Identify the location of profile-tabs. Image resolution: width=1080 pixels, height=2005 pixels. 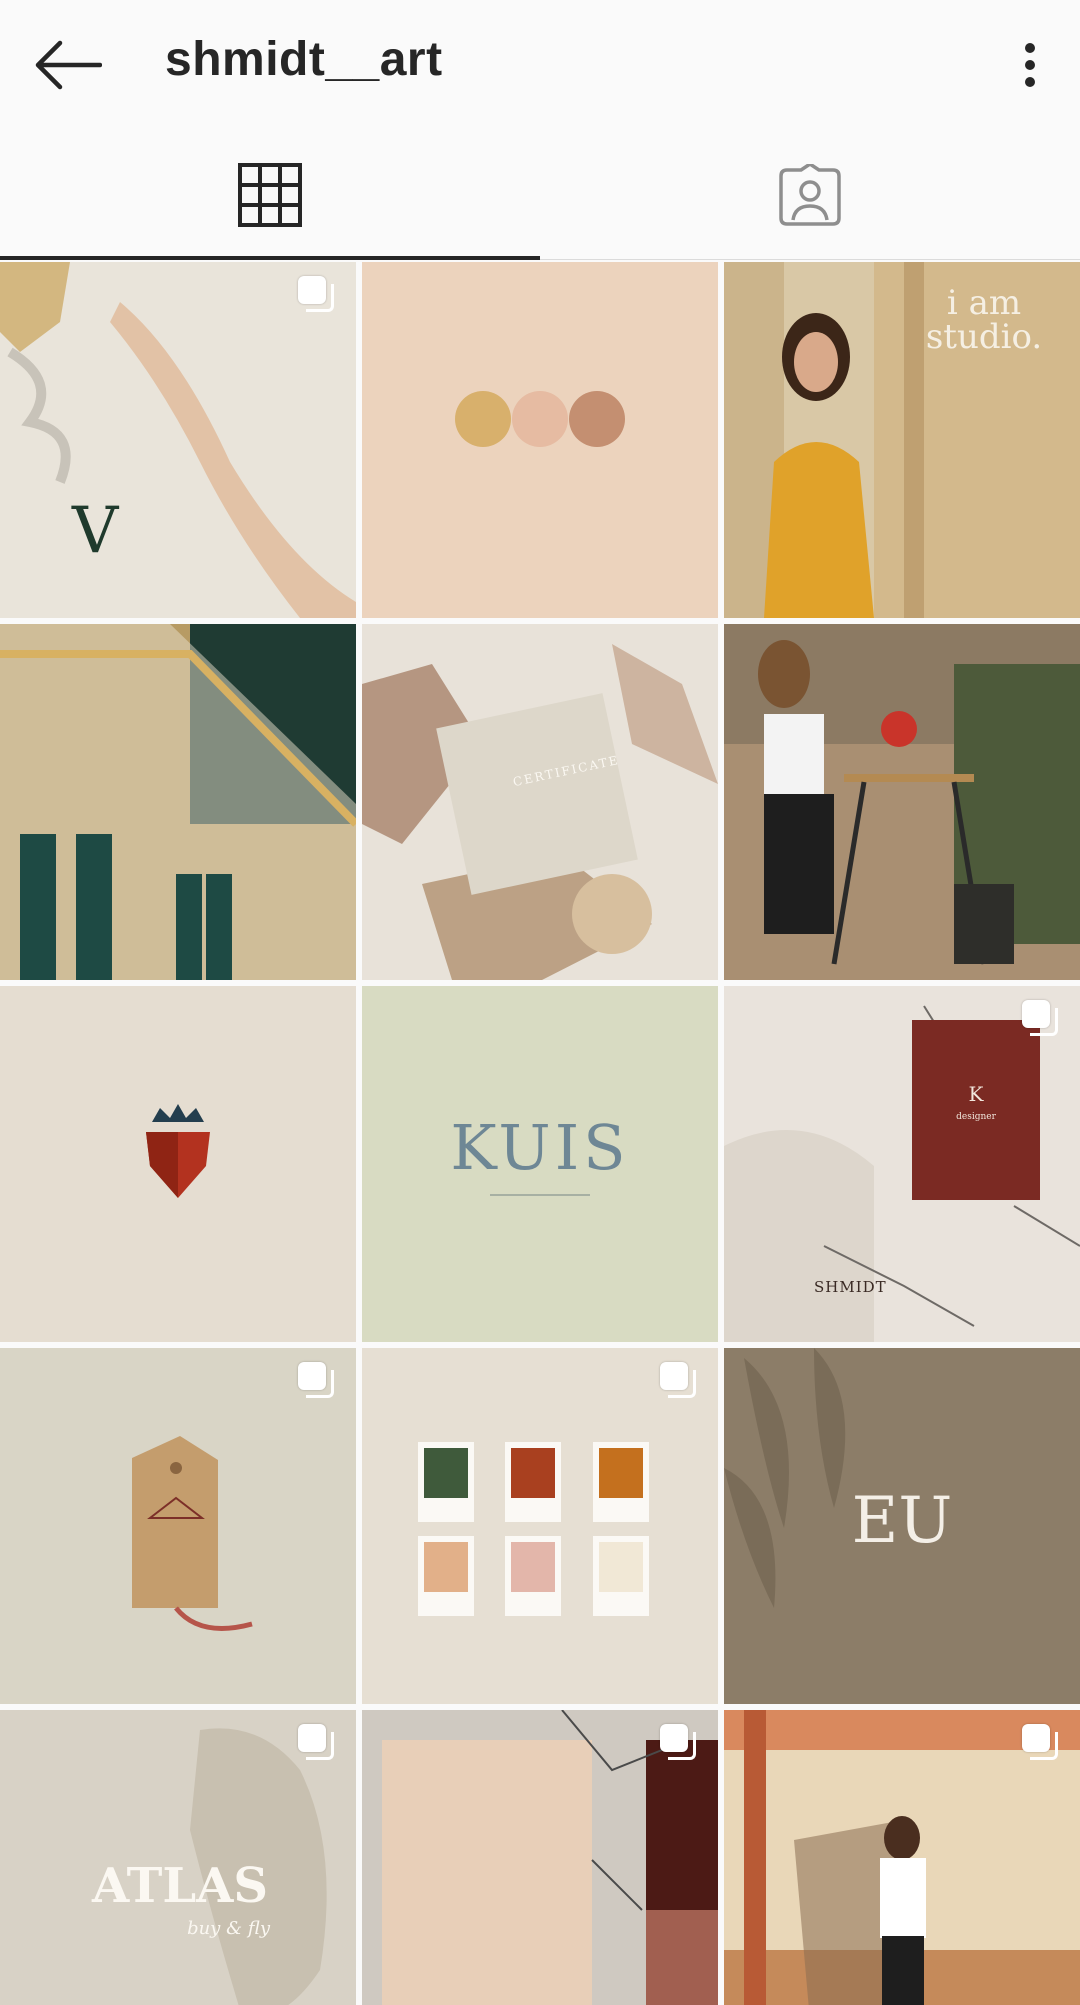
(540, 195).